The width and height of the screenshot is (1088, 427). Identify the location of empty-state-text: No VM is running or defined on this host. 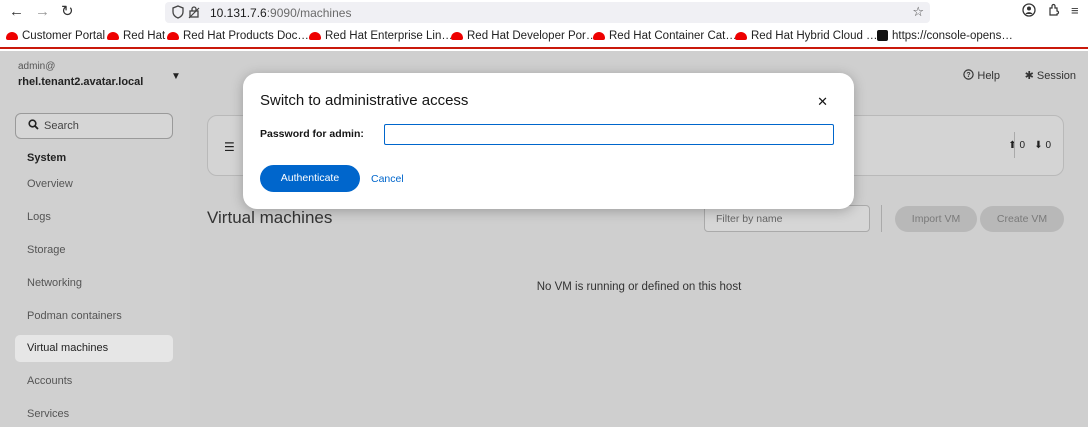
(639, 287).